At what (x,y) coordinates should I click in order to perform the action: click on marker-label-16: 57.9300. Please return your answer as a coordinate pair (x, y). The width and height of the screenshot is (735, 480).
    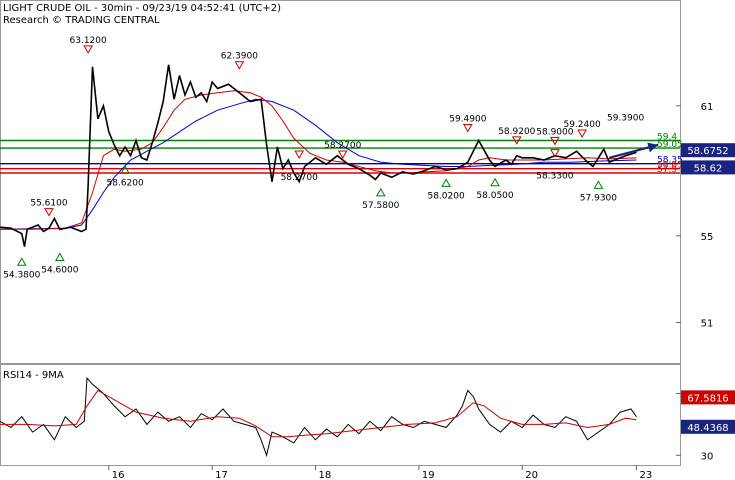
    Looking at the image, I should click on (598, 198).